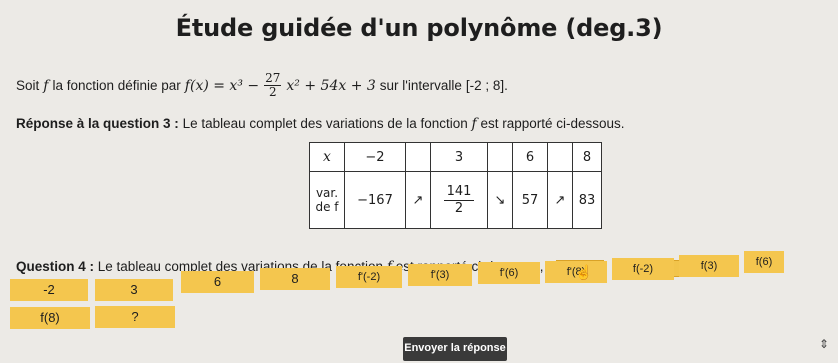 This screenshot has width=838, height=363. What do you see at coordinates (587, 157) in the screenshot?
I see `x-value-4: 8` at bounding box center [587, 157].